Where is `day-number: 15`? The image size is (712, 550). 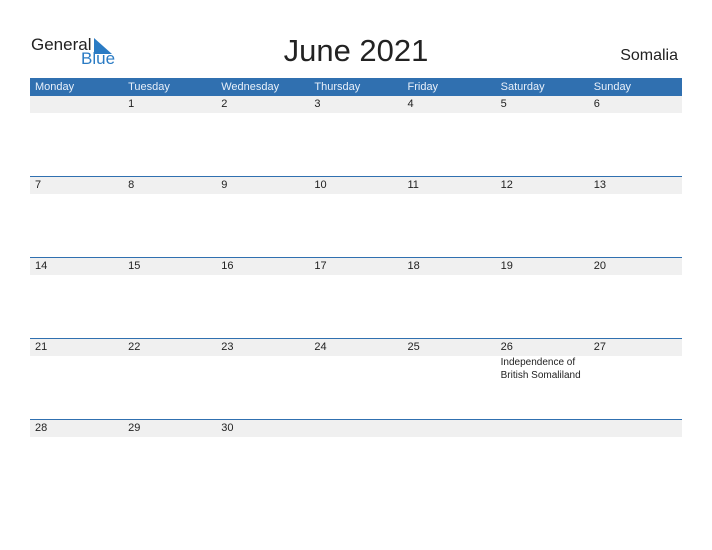
day-number: 15 is located at coordinates (134, 266).